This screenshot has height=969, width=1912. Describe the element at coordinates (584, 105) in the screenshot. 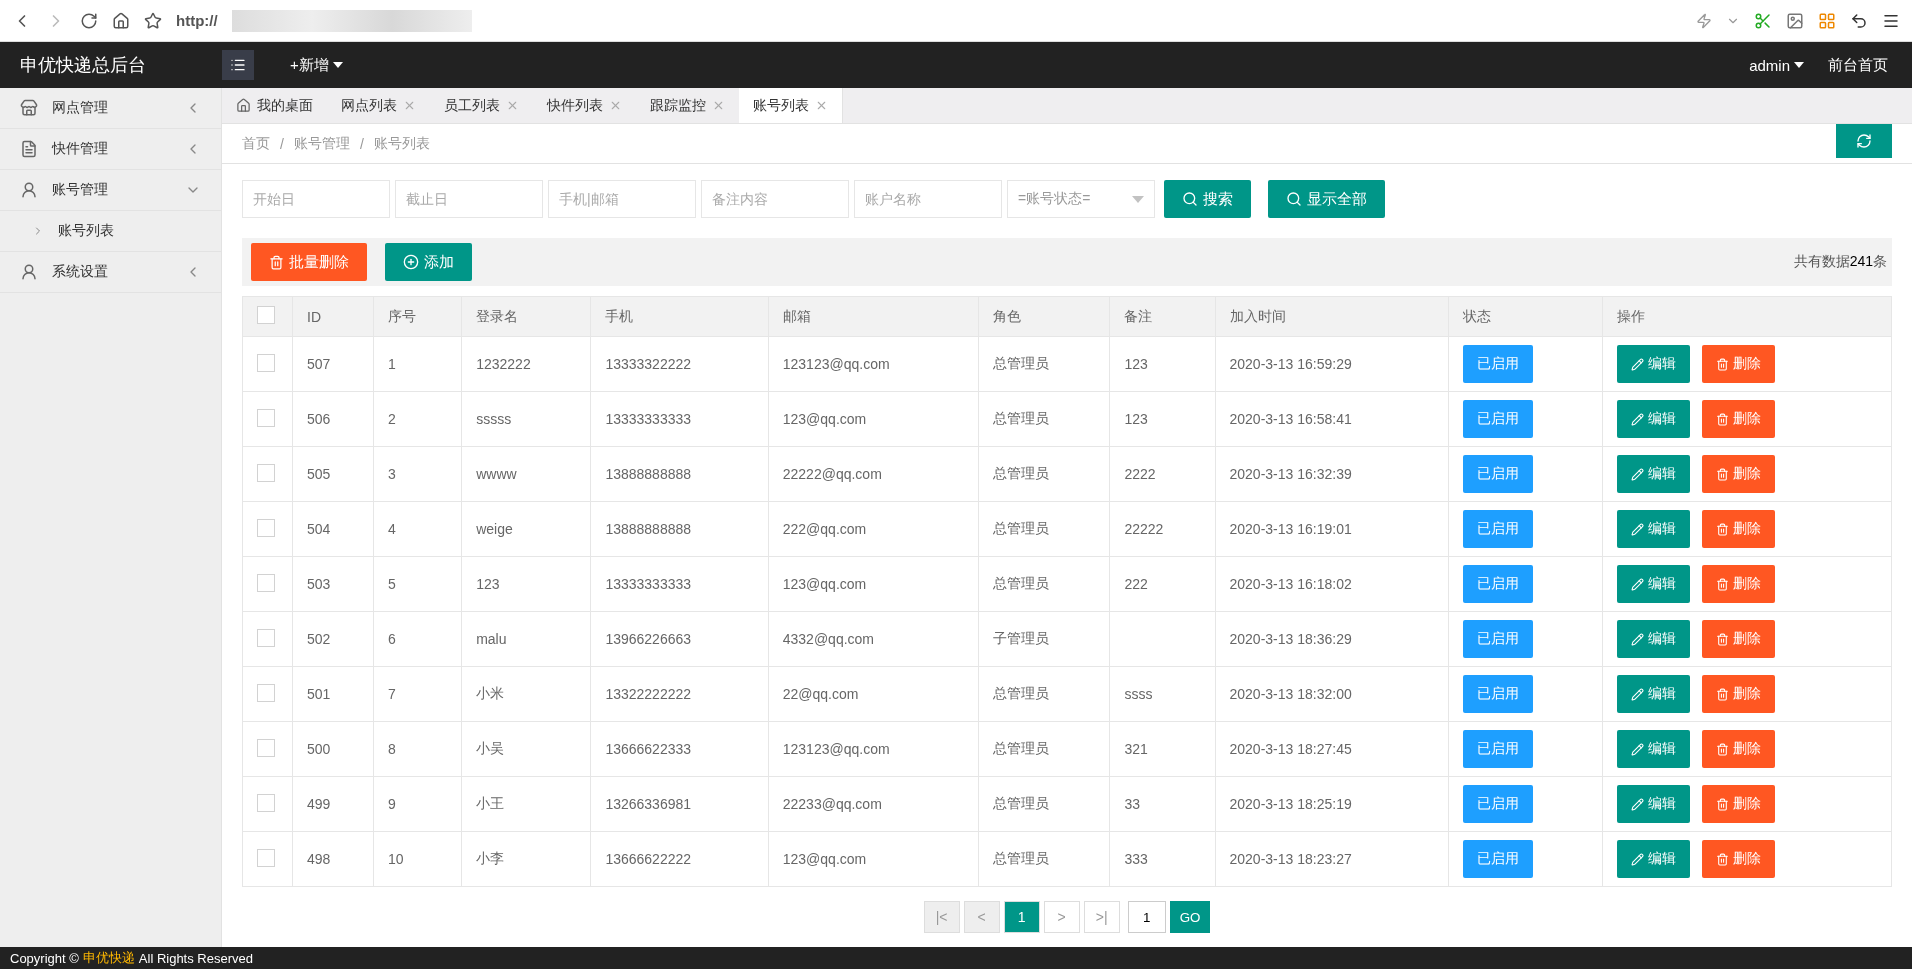

I see `tab: 快件列表` at that location.